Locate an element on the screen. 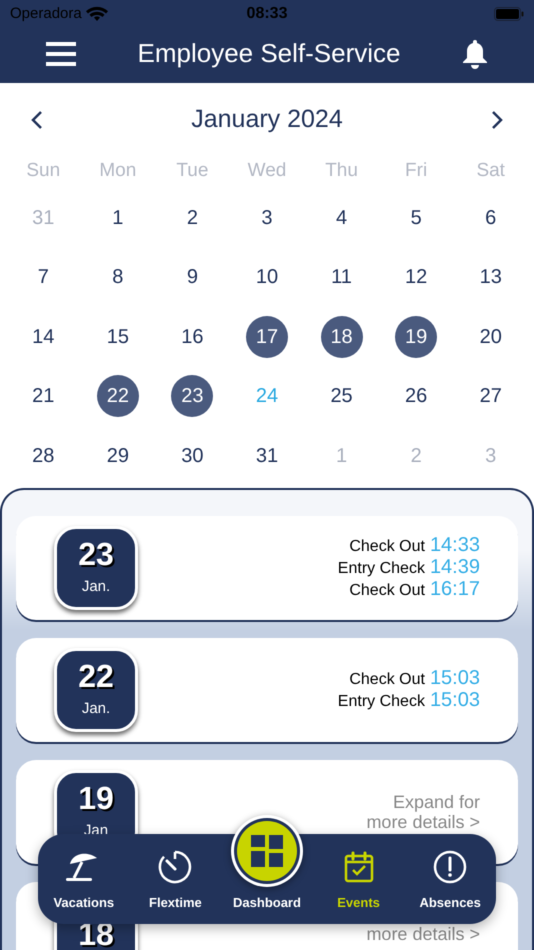 The width and height of the screenshot is (534, 950). weekday-label: Sat is located at coordinates (490, 171).